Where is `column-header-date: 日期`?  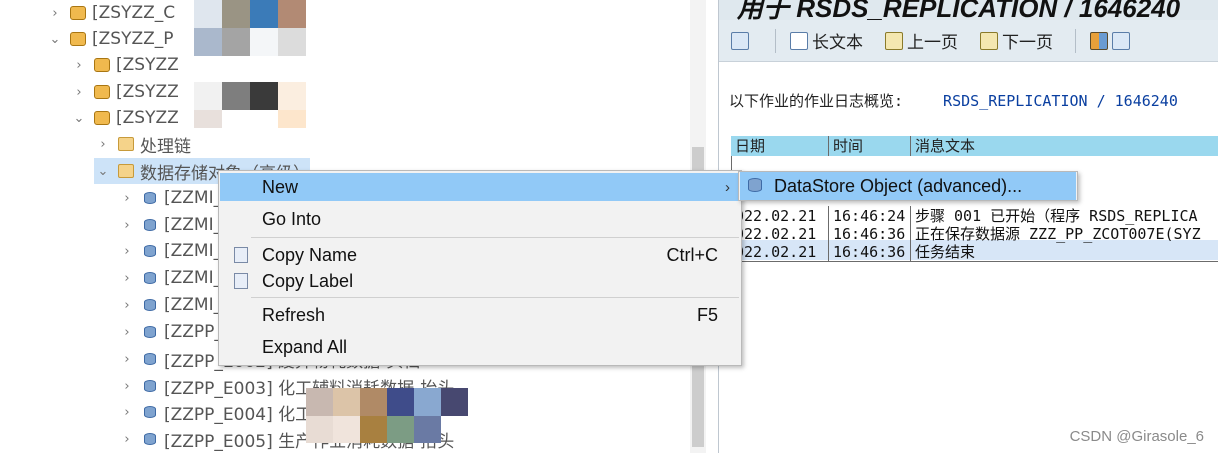
column-header-date: 日期 is located at coordinates (780, 146).